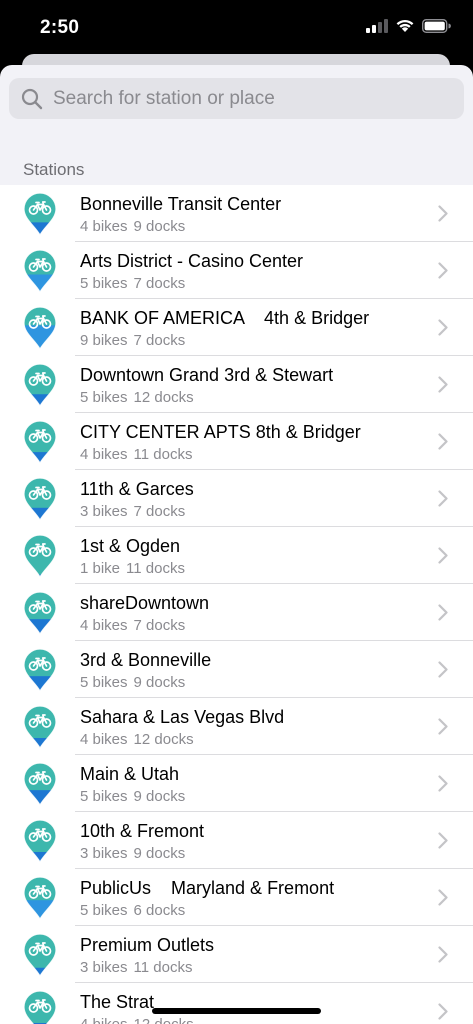 The image size is (473, 1024). I want to click on station-info: Bonneville Transit Center 4 bikes 9 docks, so click(180, 214).